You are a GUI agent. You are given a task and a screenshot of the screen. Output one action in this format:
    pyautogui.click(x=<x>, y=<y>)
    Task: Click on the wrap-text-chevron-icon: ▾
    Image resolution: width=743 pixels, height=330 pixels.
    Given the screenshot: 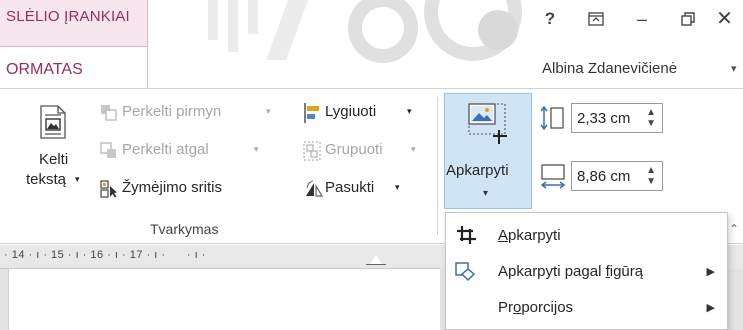 What is the action you would take?
    pyautogui.click(x=77, y=179)
    